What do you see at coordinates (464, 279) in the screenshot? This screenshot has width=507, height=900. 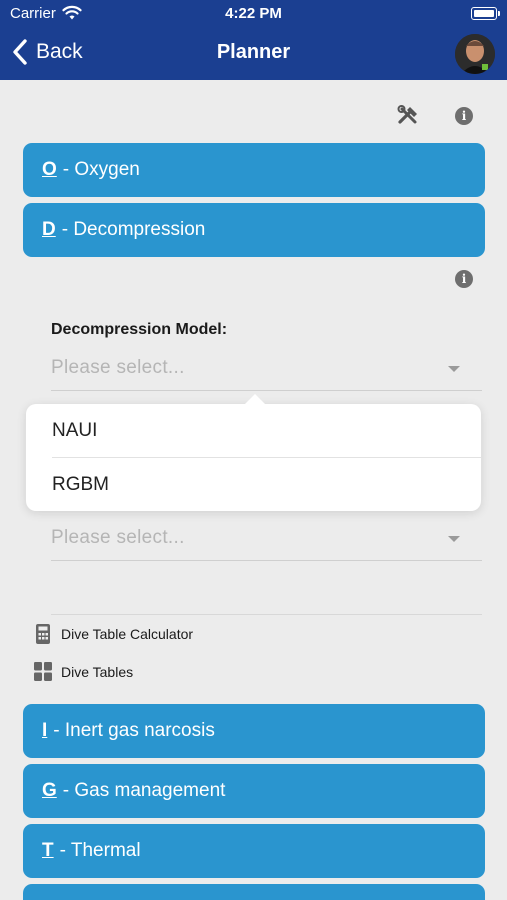 I see `decompression-info-icon: i` at bounding box center [464, 279].